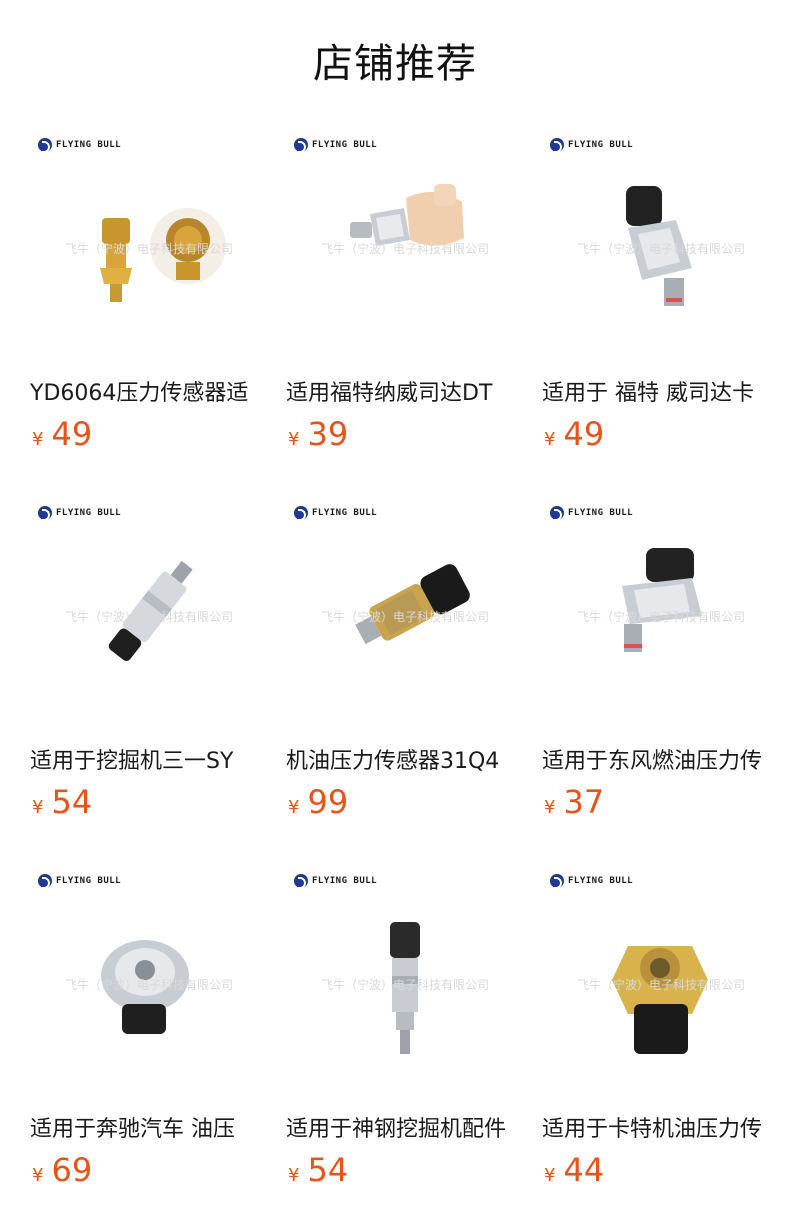 Image resolution: width=790 pixels, height=1232 pixels. Describe the element at coordinates (405, 1130) in the screenshot. I see `product-name: 适用于神钢挖掘机配件` at that location.